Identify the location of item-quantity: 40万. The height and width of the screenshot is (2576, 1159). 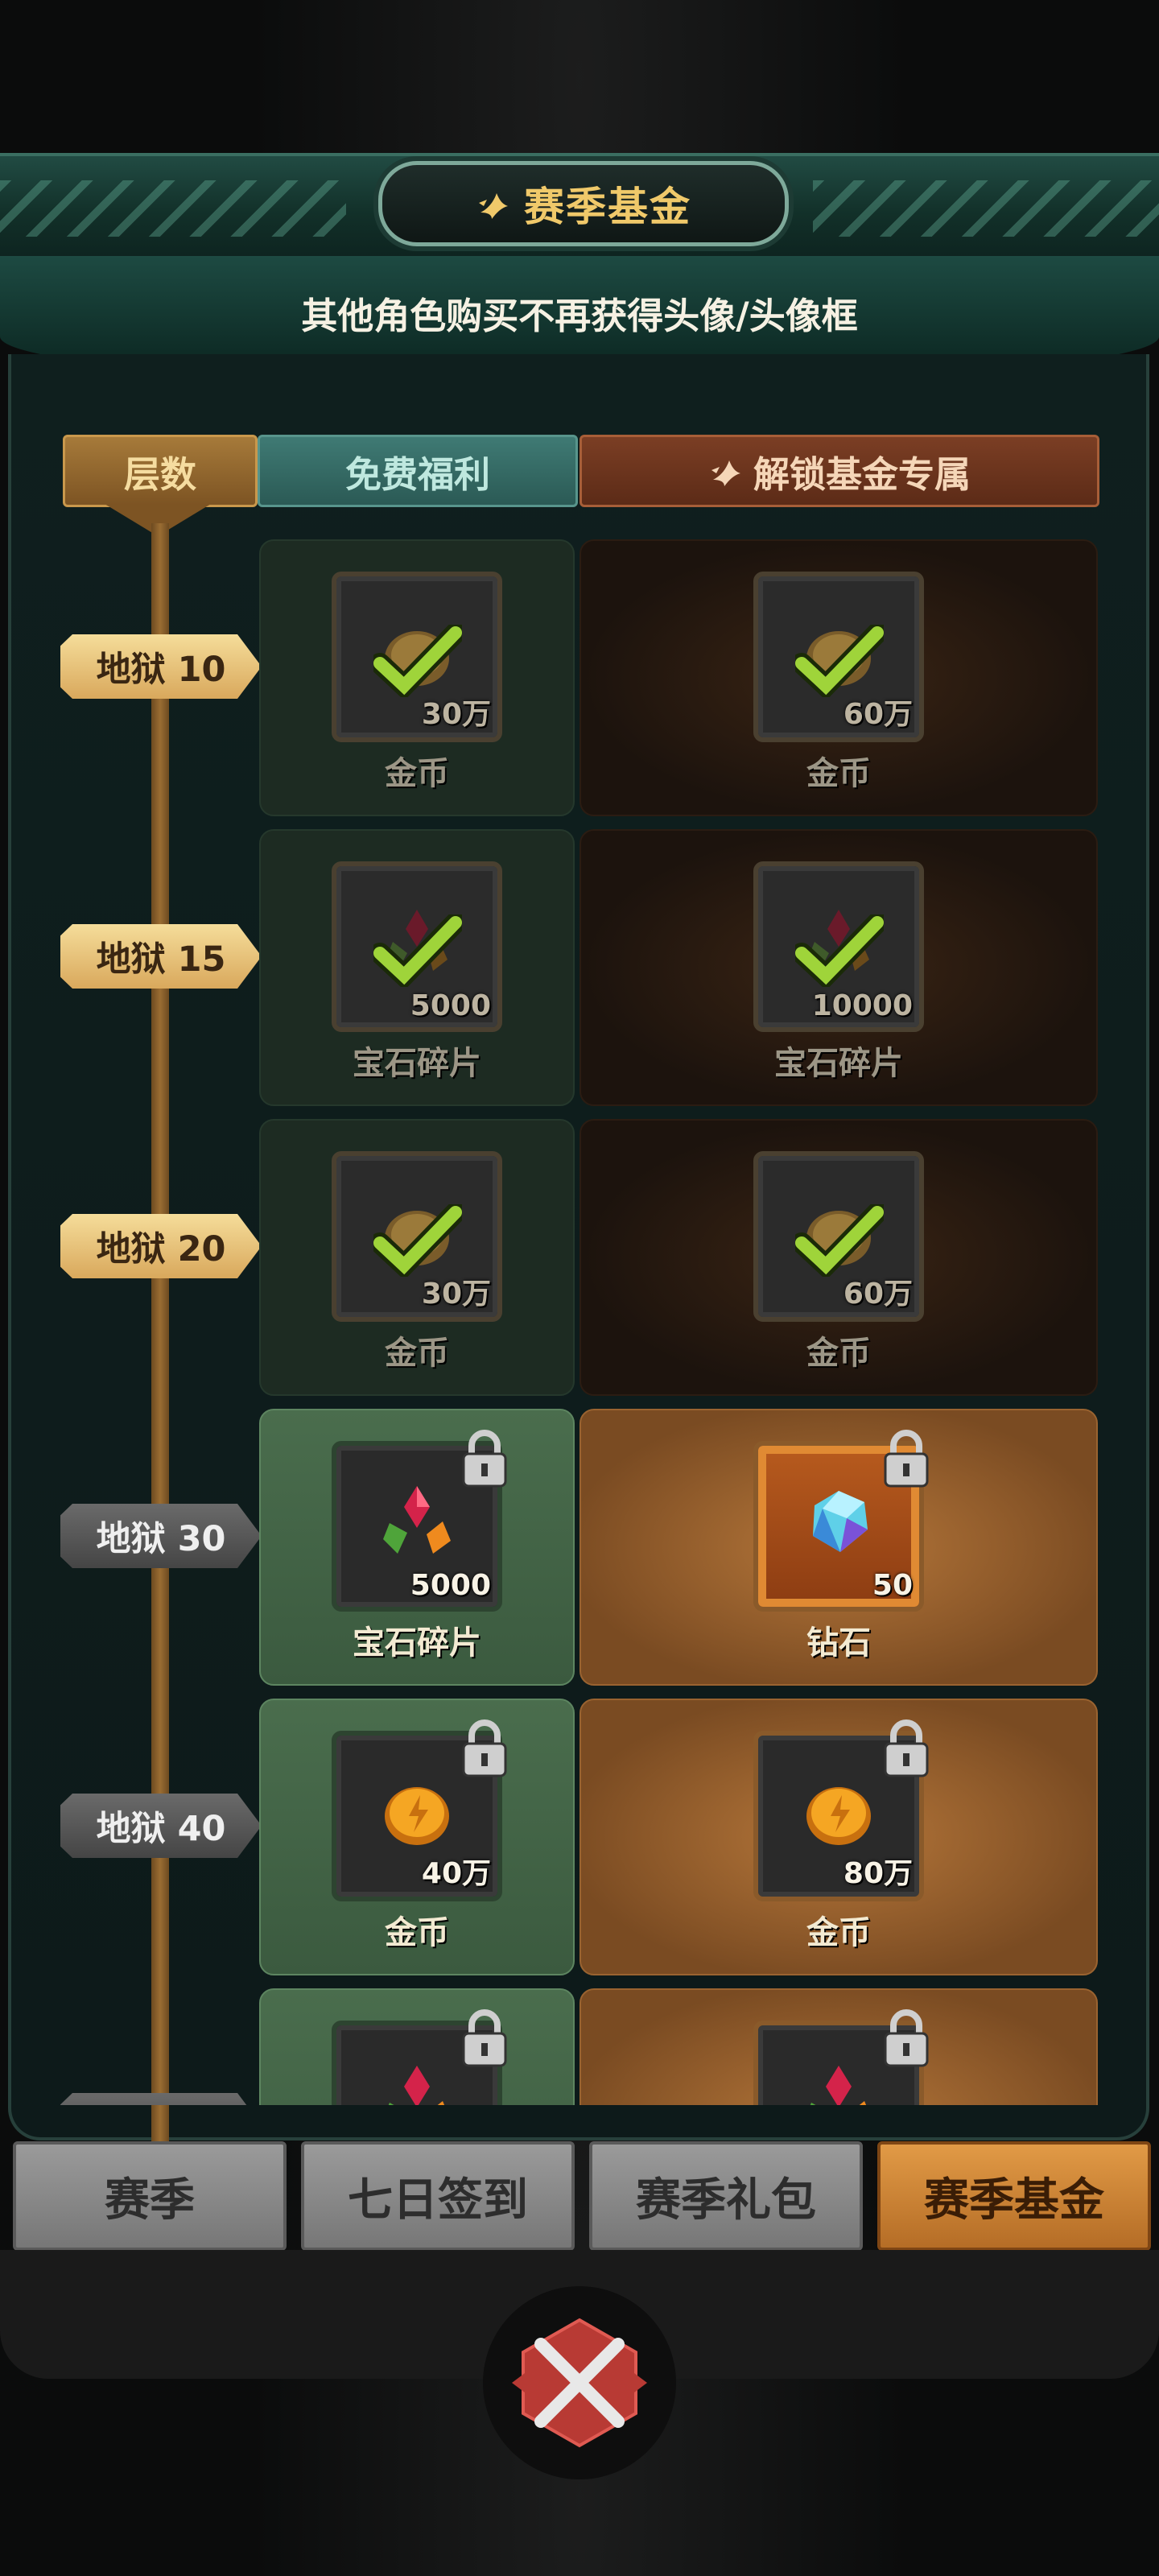
(456, 1873).